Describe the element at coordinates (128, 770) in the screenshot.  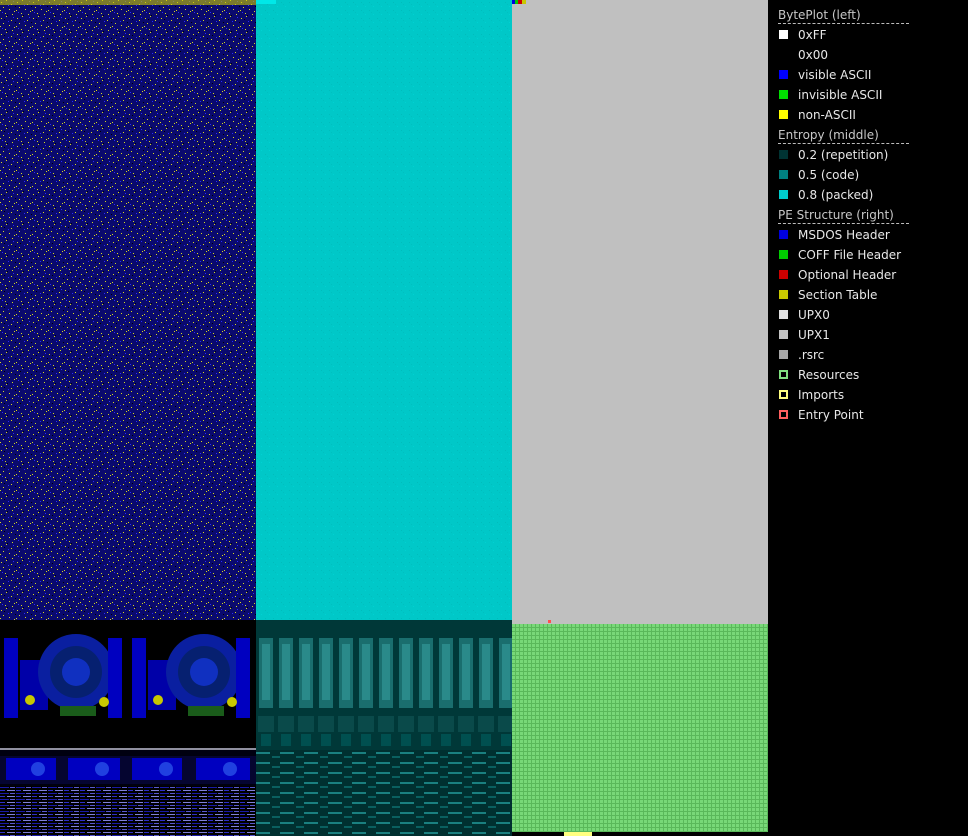
I see `small-icons-row` at that location.